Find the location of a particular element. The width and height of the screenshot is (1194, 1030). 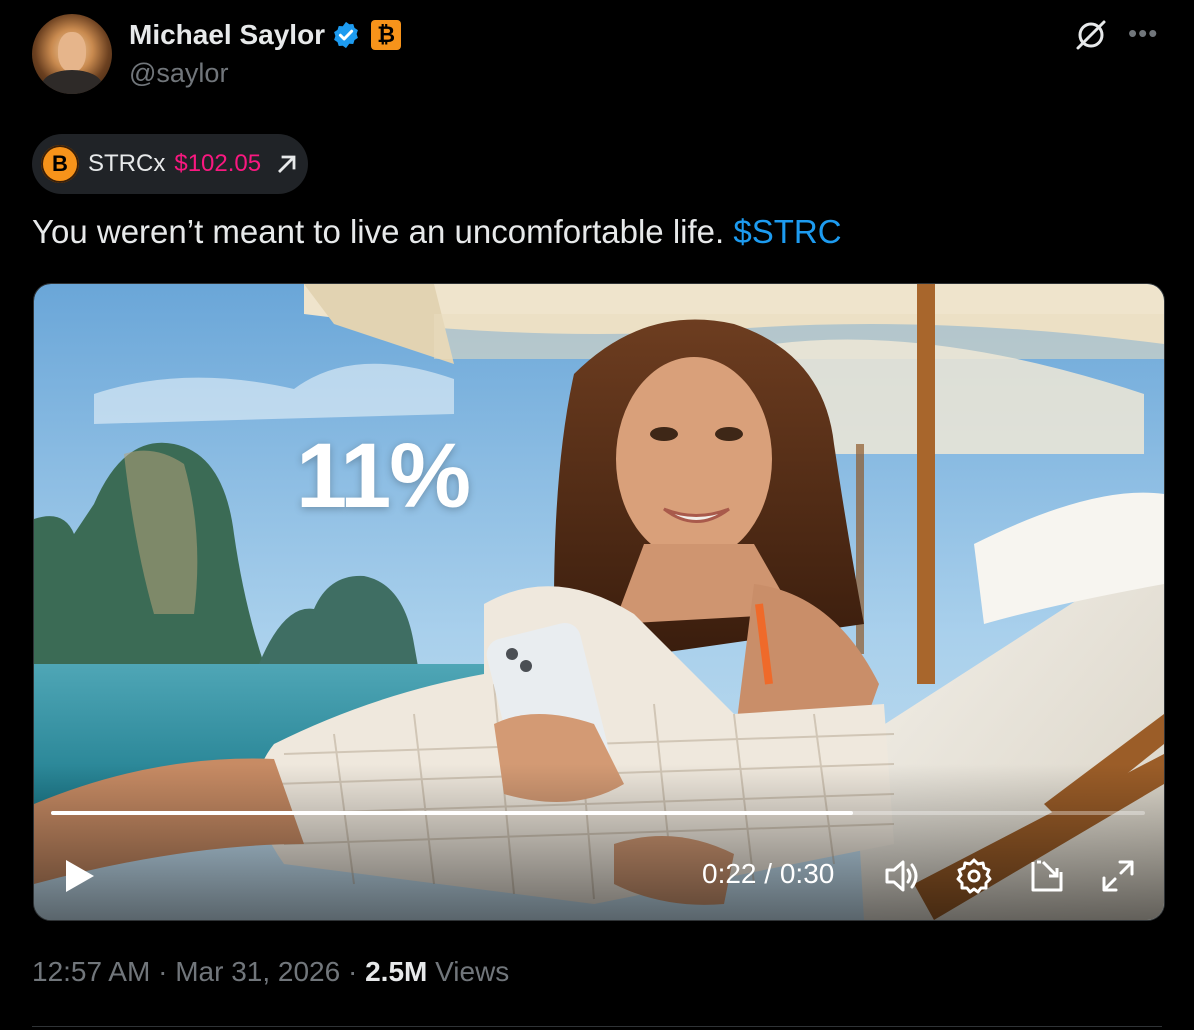

avatar-face is located at coordinates (72, 52).